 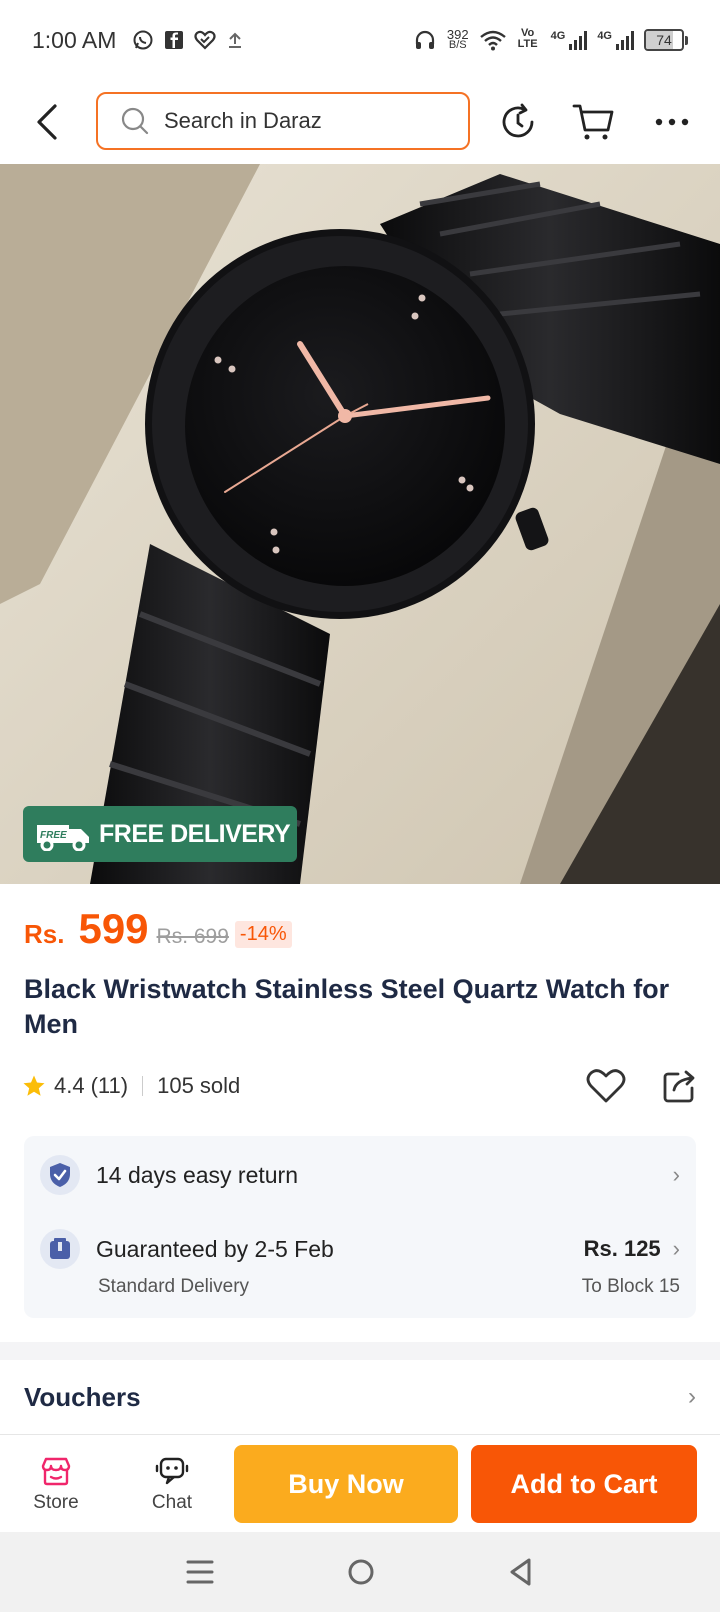 I want to click on free-delivery-label: FREE DELIVERY, so click(x=195, y=833).